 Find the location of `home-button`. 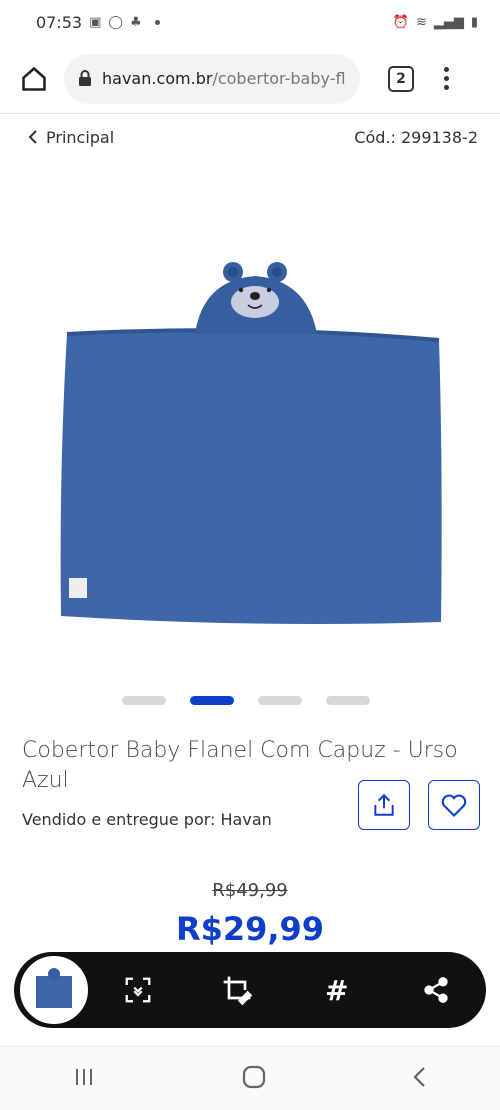

home-button is located at coordinates (34, 79).